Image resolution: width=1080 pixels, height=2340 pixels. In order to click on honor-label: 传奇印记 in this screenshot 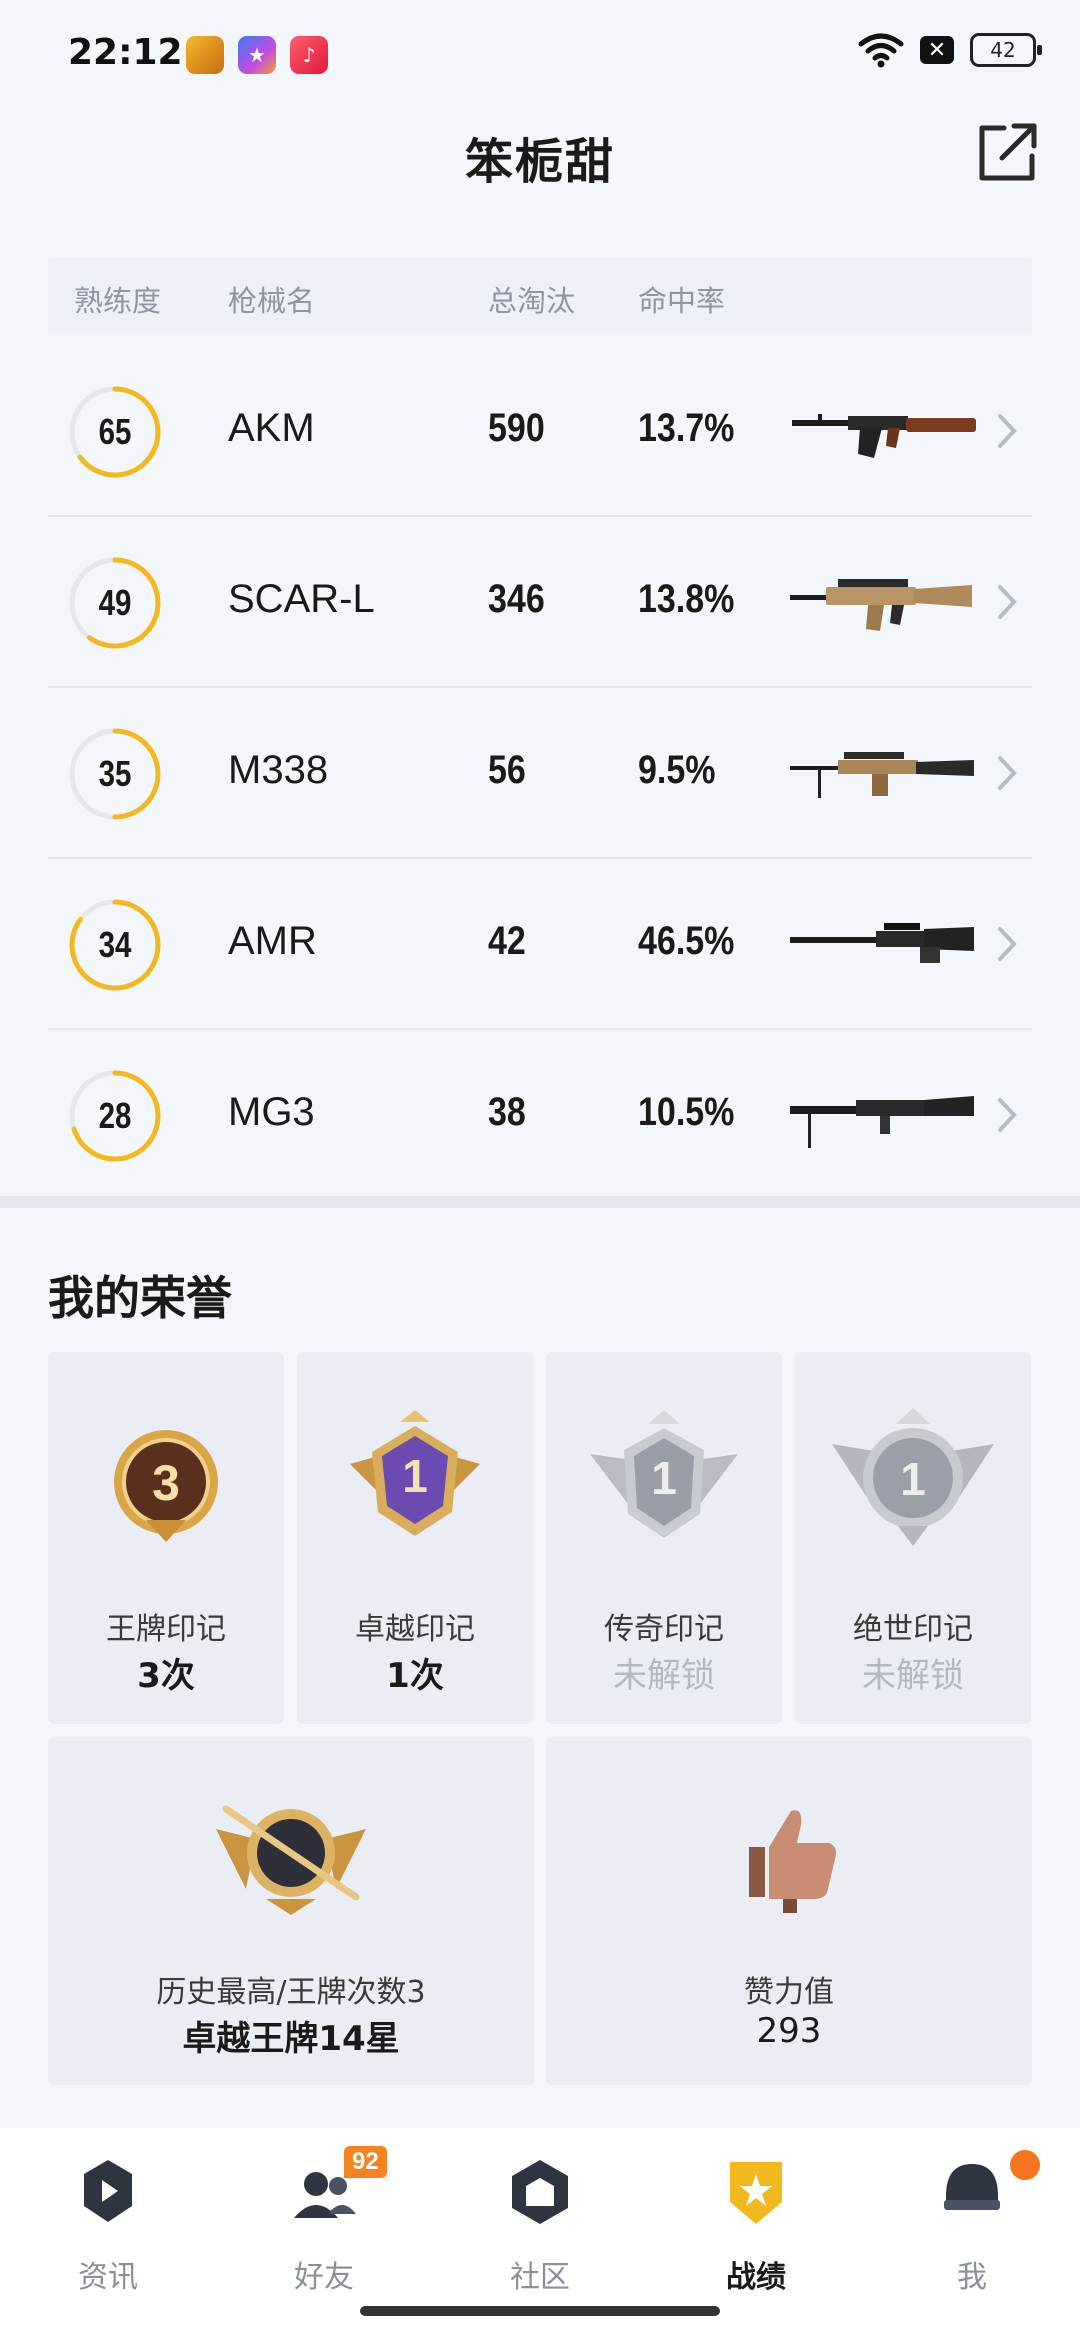, I will do `click(664, 1629)`.